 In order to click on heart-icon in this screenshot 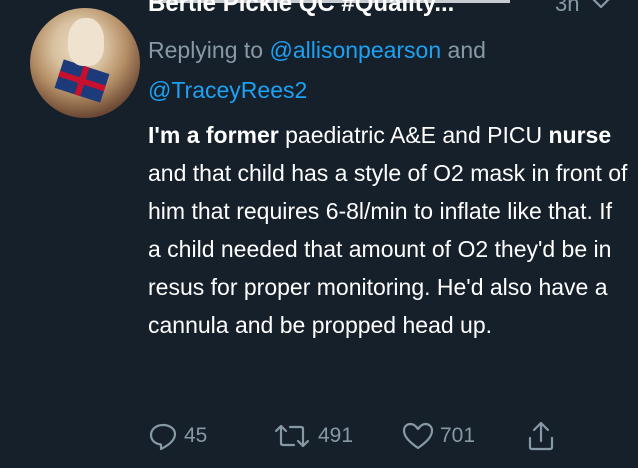, I will do `click(418, 436)`.